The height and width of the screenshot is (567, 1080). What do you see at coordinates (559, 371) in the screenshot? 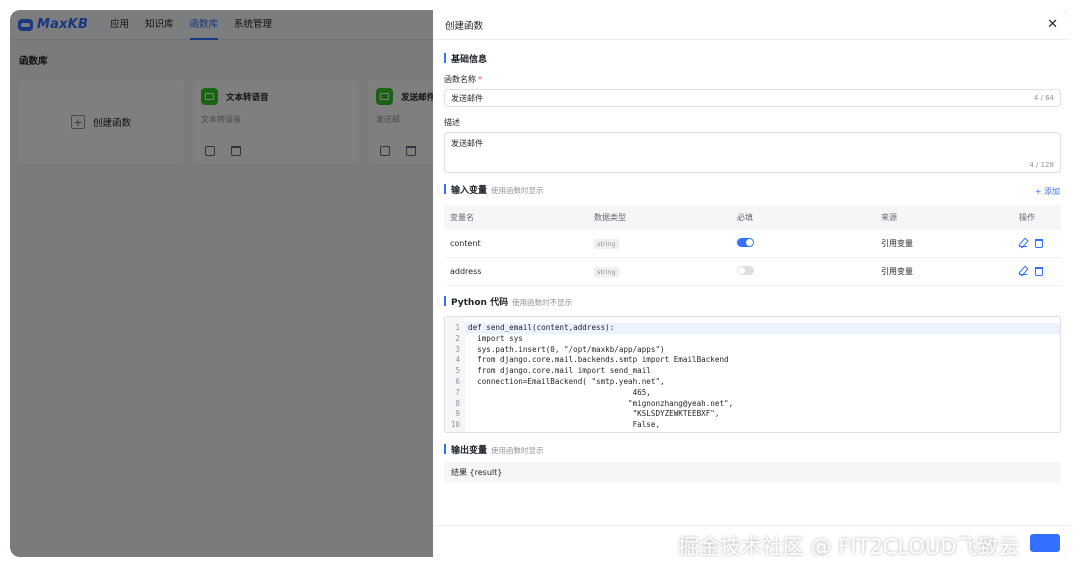
I see `code-text: from django.core.mail import send_mail` at bounding box center [559, 371].